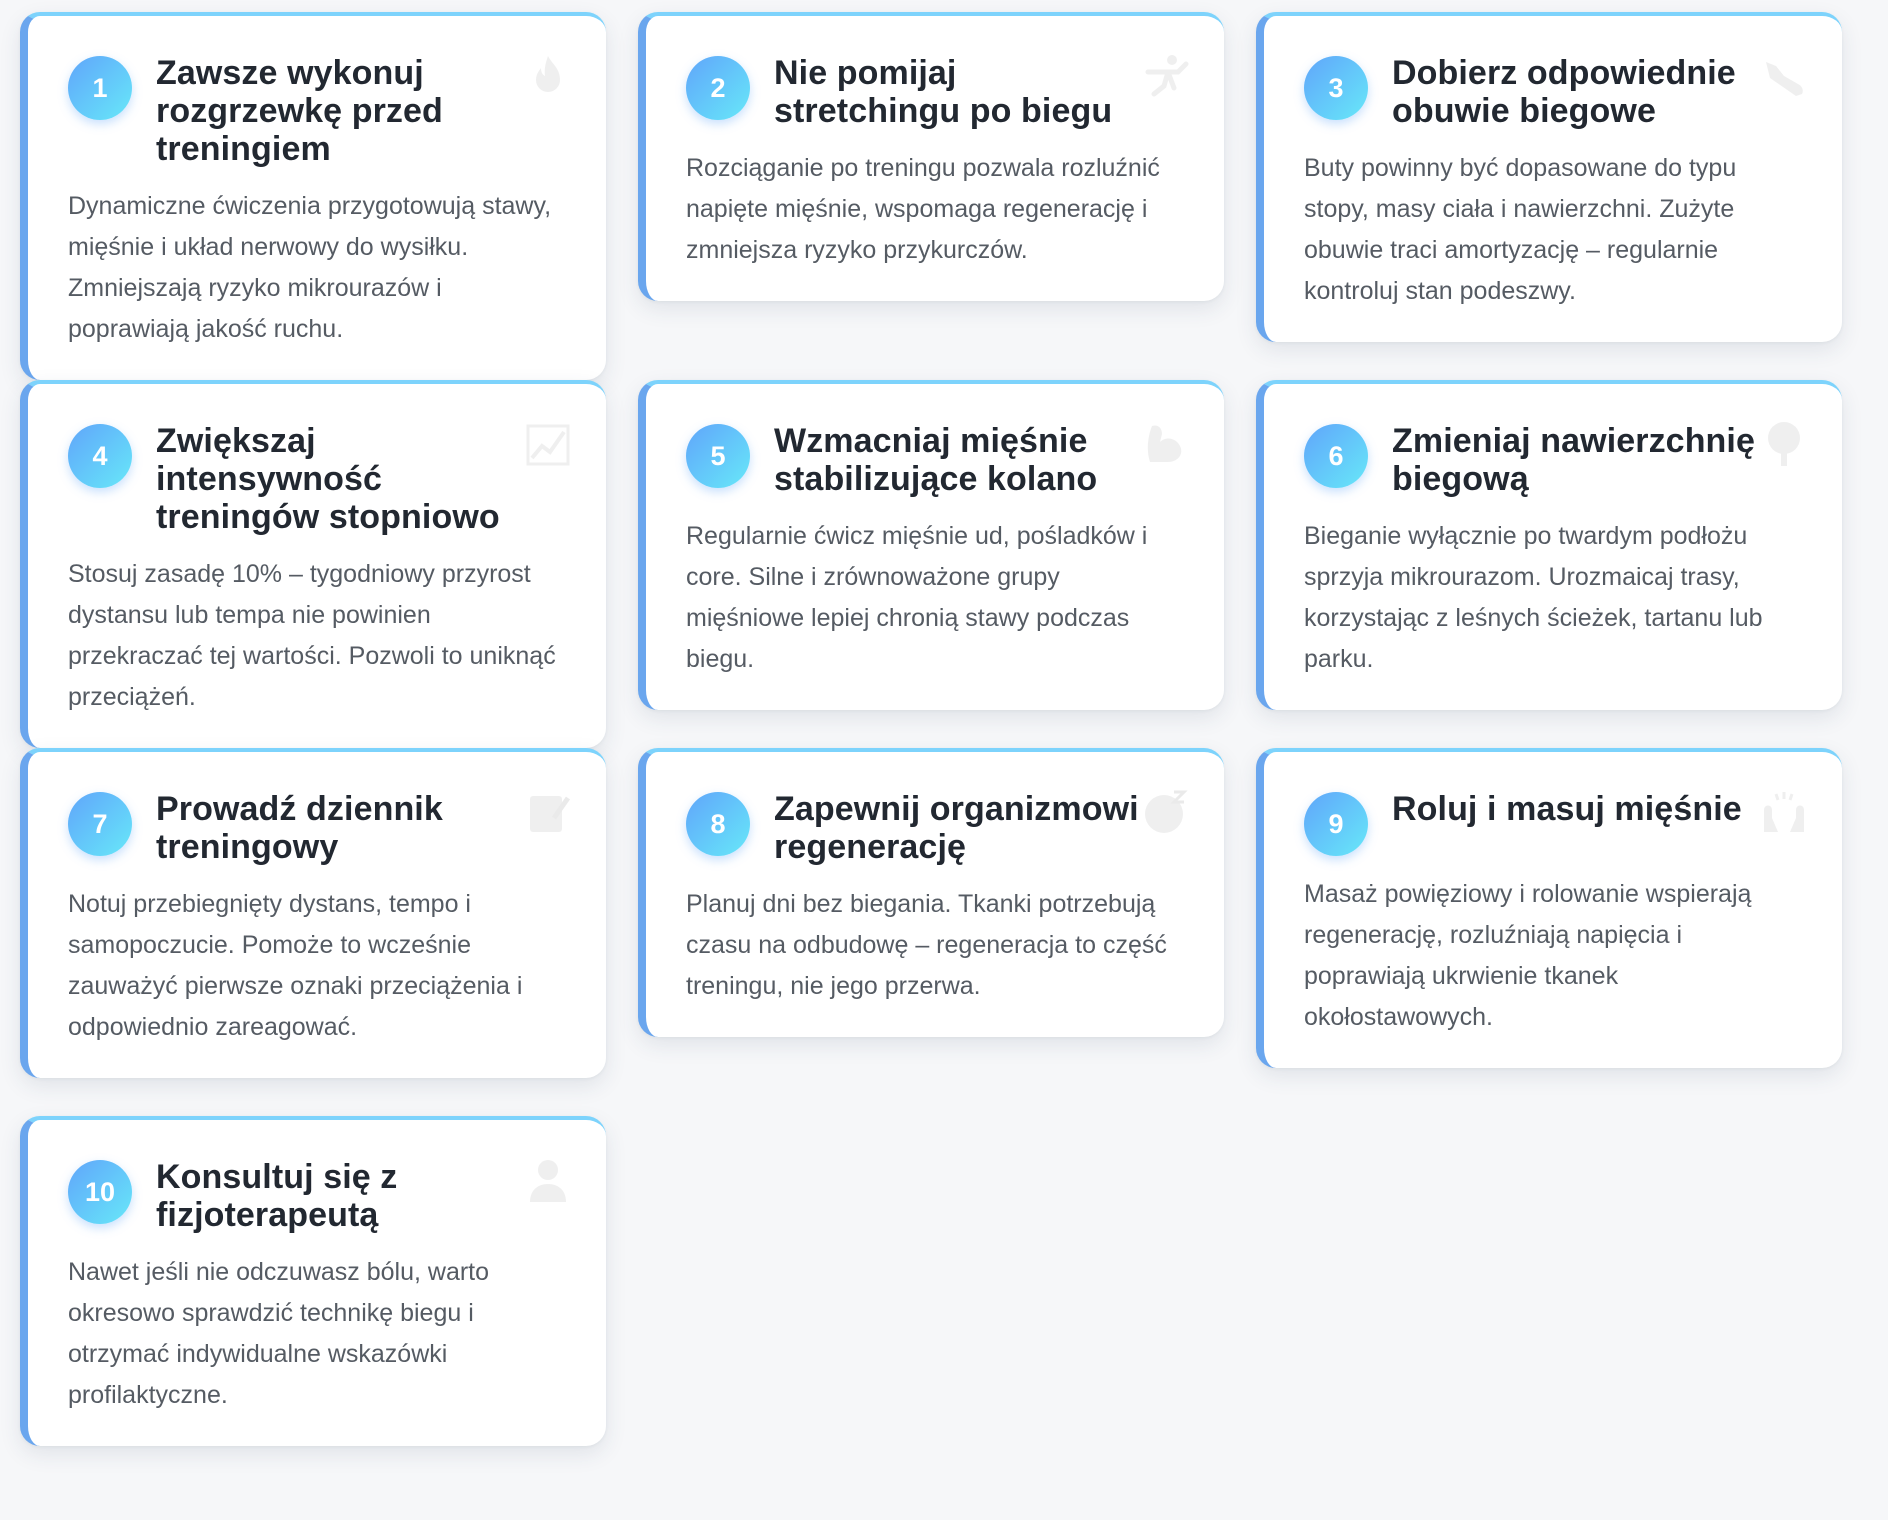 This screenshot has width=1888, height=1520. Describe the element at coordinates (548, 812) in the screenshot. I see `notepad-icon` at that location.